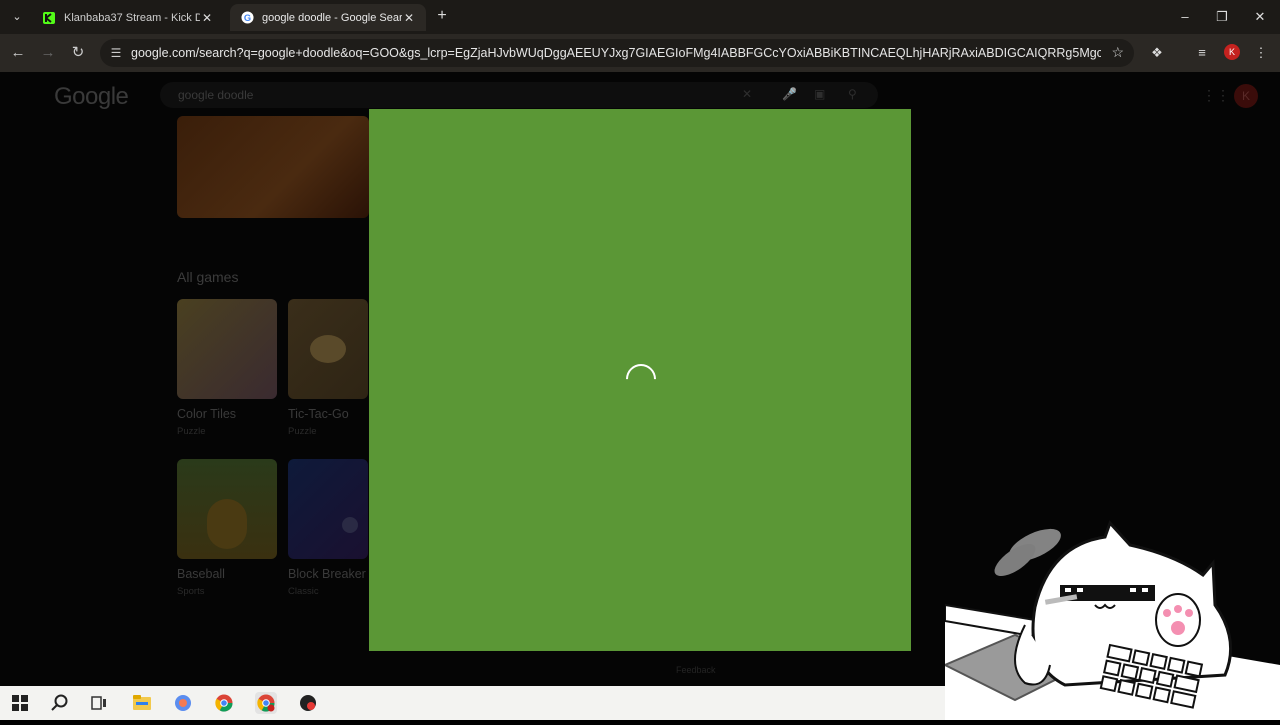 This screenshot has height=725, width=1280. Describe the element at coordinates (227, 349) in the screenshot. I see `game-thumbnail-color-tiles` at that location.